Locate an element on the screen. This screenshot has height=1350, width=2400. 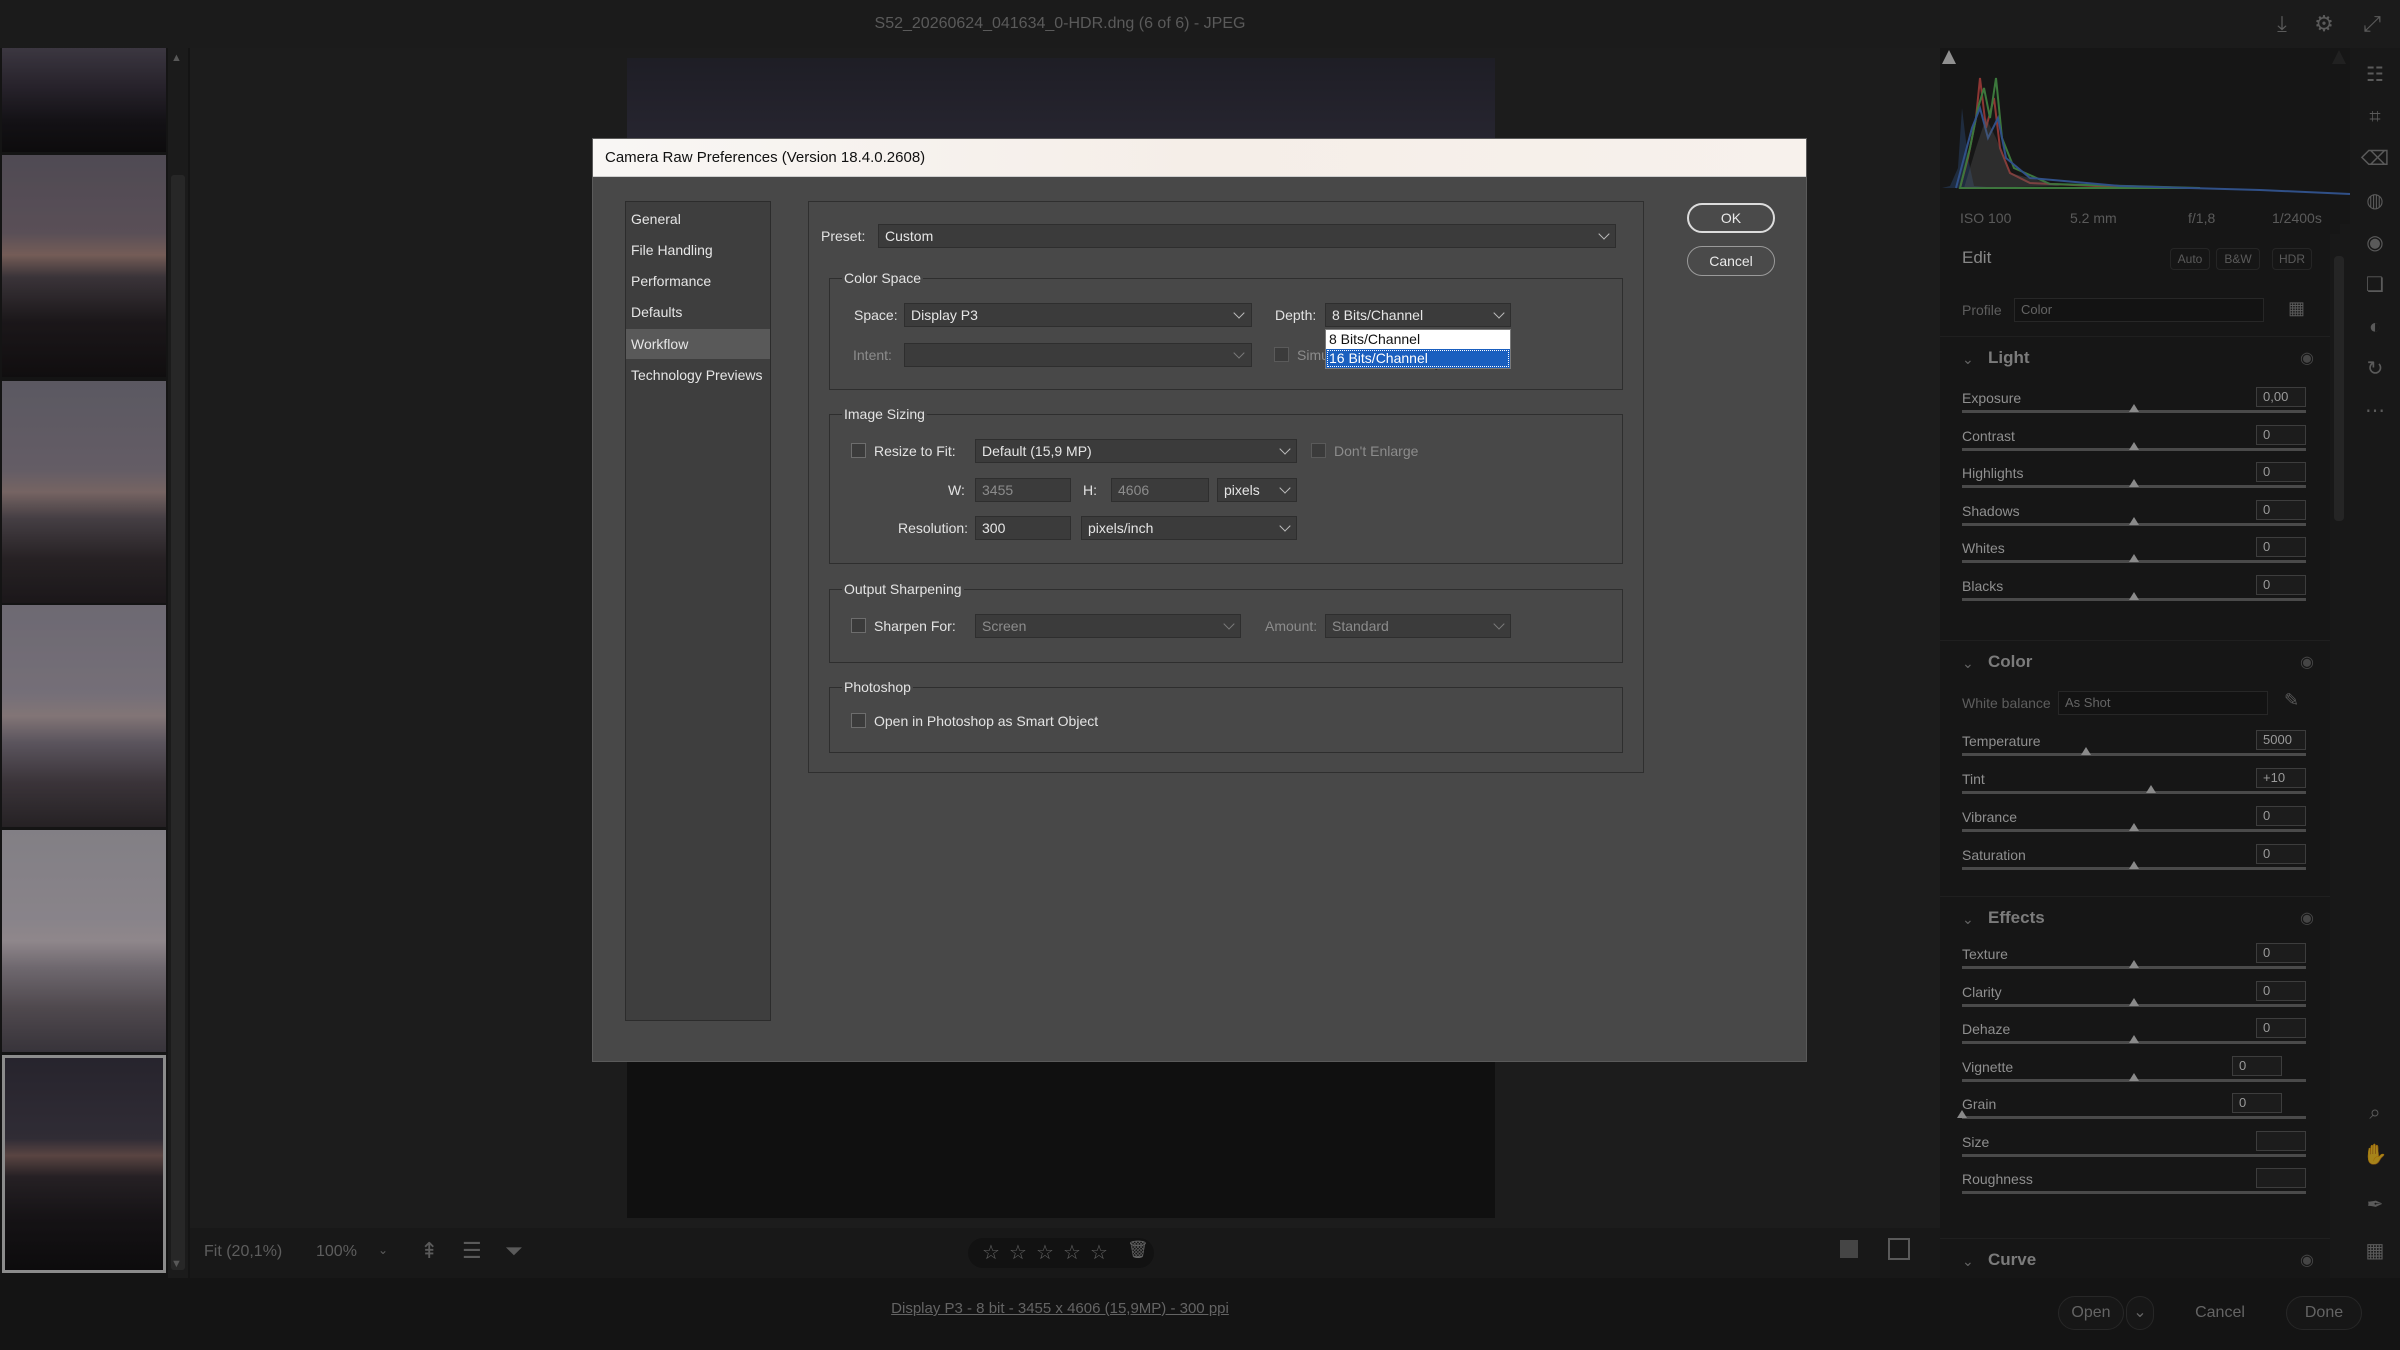
slider-label: Temperature is located at coordinates (2001, 741).